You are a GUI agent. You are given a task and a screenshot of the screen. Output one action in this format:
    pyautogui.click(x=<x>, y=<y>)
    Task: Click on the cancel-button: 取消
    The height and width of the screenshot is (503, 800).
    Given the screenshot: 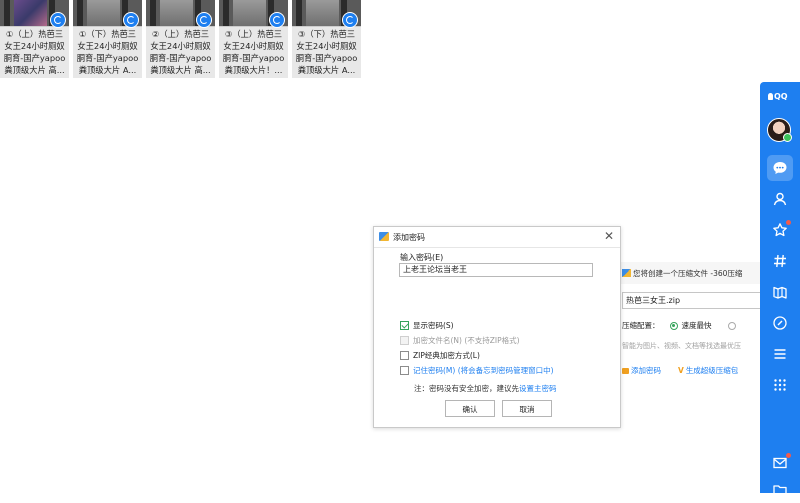 What is the action you would take?
    pyautogui.click(x=527, y=408)
    